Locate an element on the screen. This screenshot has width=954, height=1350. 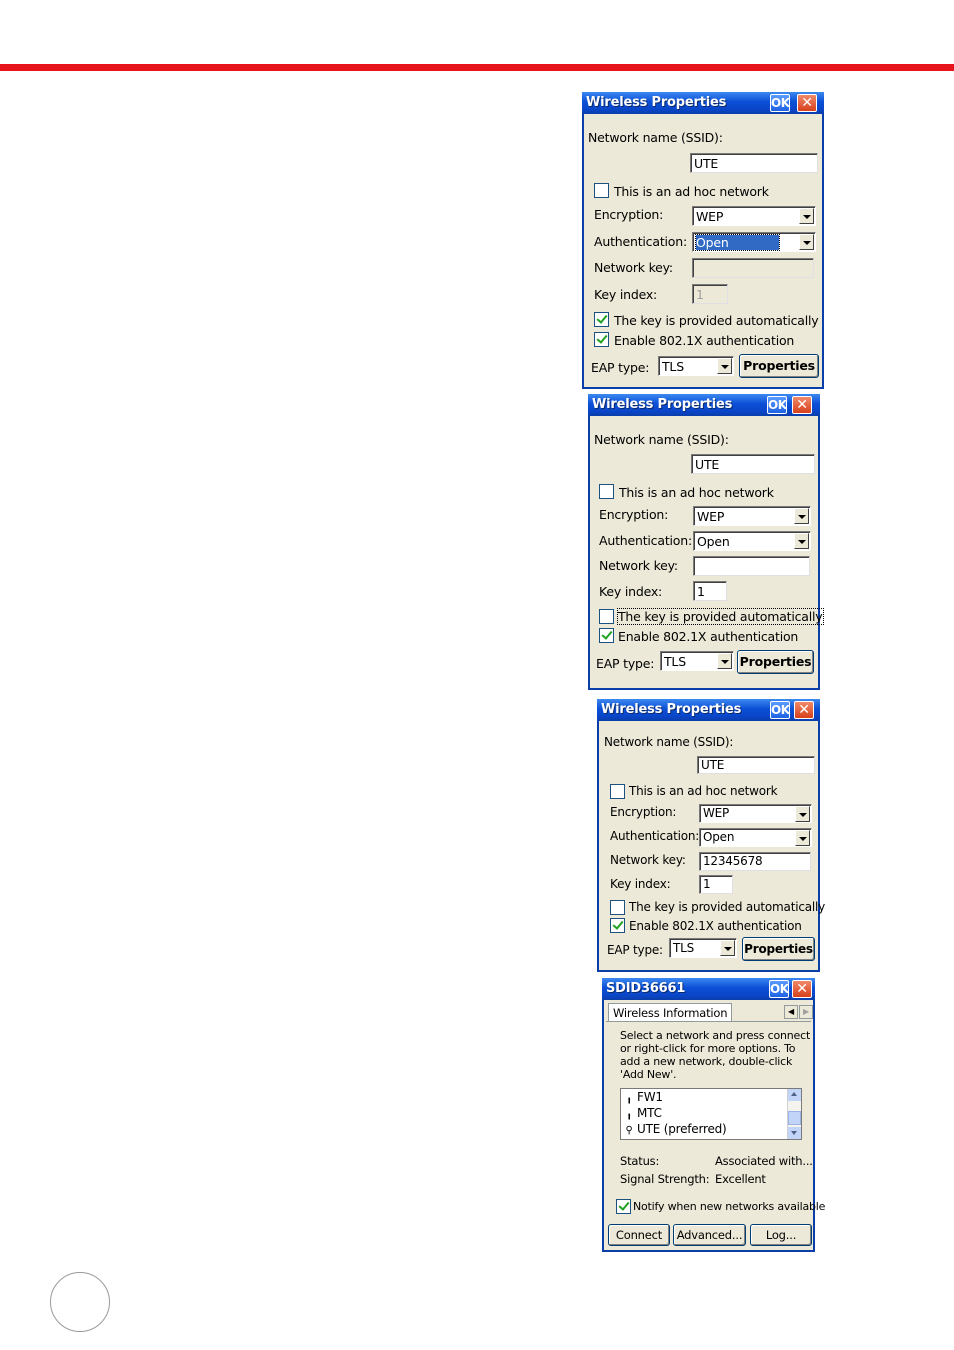
scroll-up-icon is located at coordinates (794, 1095).